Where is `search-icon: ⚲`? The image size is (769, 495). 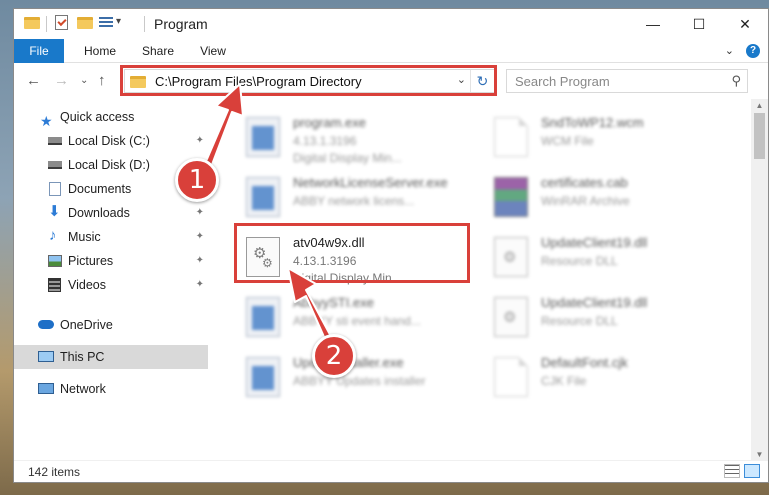 search-icon: ⚲ is located at coordinates (736, 81).